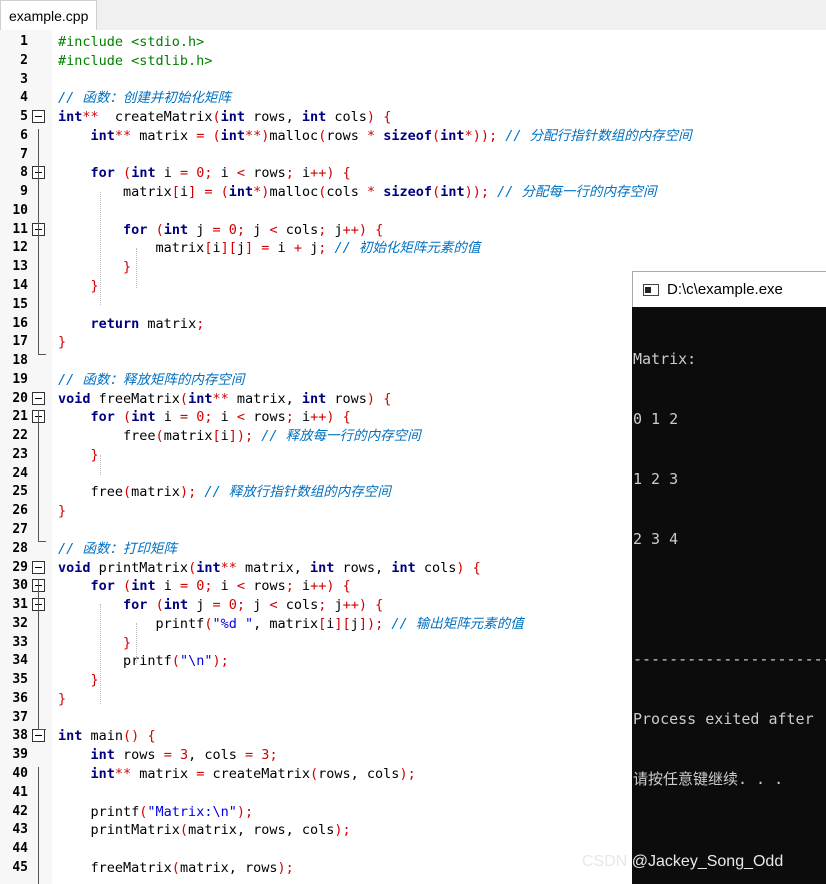 The height and width of the screenshot is (884, 826). I want to click on code-text: printf("\n");, so click(143, 661).